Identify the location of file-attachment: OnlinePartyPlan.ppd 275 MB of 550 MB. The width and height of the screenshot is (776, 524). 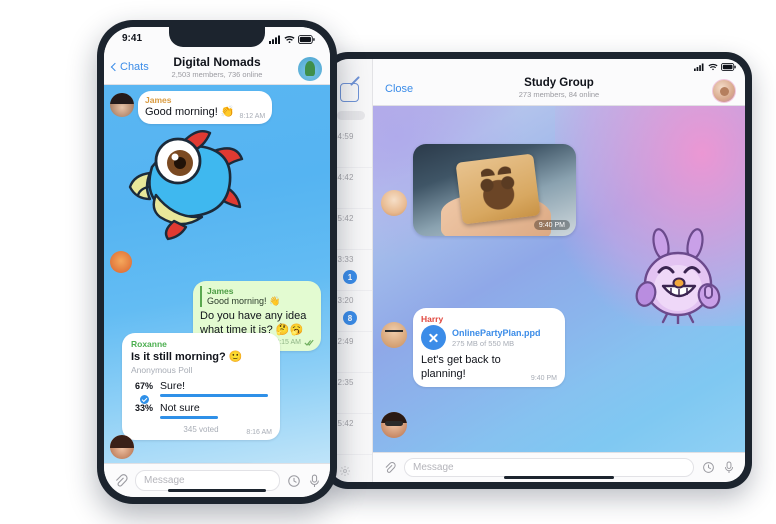
(489, 337).